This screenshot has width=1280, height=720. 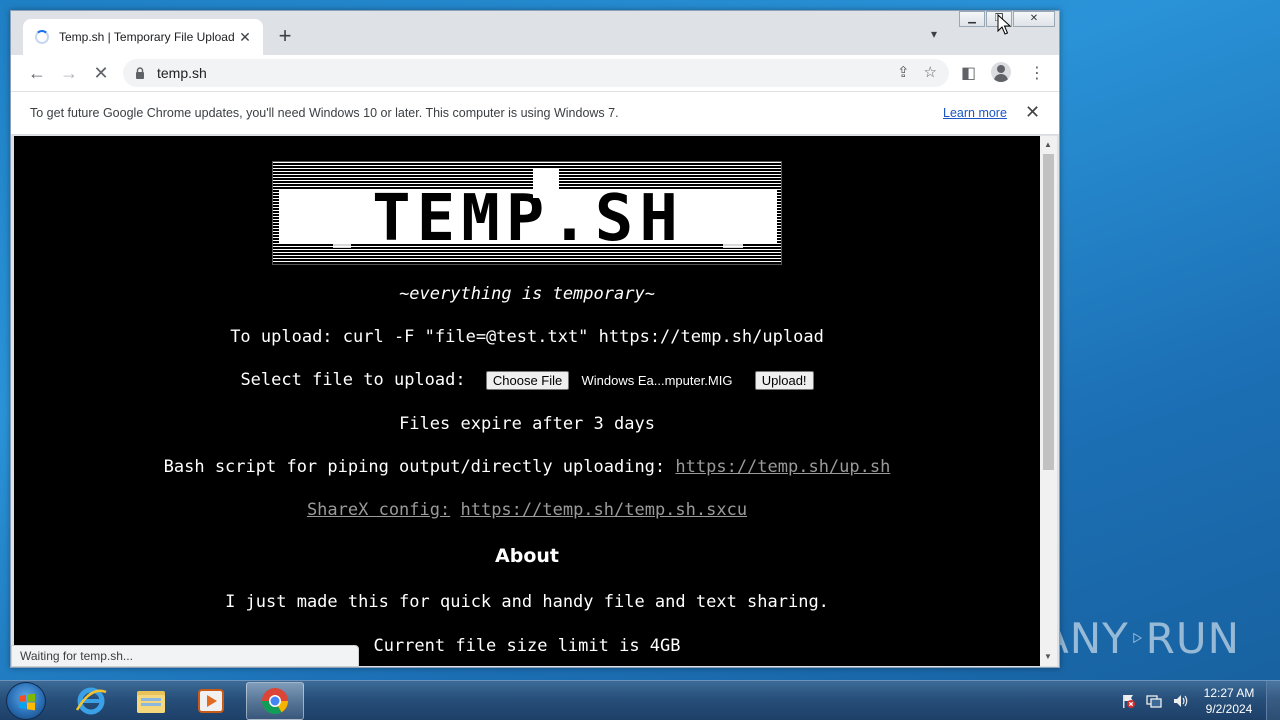 I want to click on tab-temp-sh: Temp.sh | Temporary File Upload ✕, so click(x=143, y=37).